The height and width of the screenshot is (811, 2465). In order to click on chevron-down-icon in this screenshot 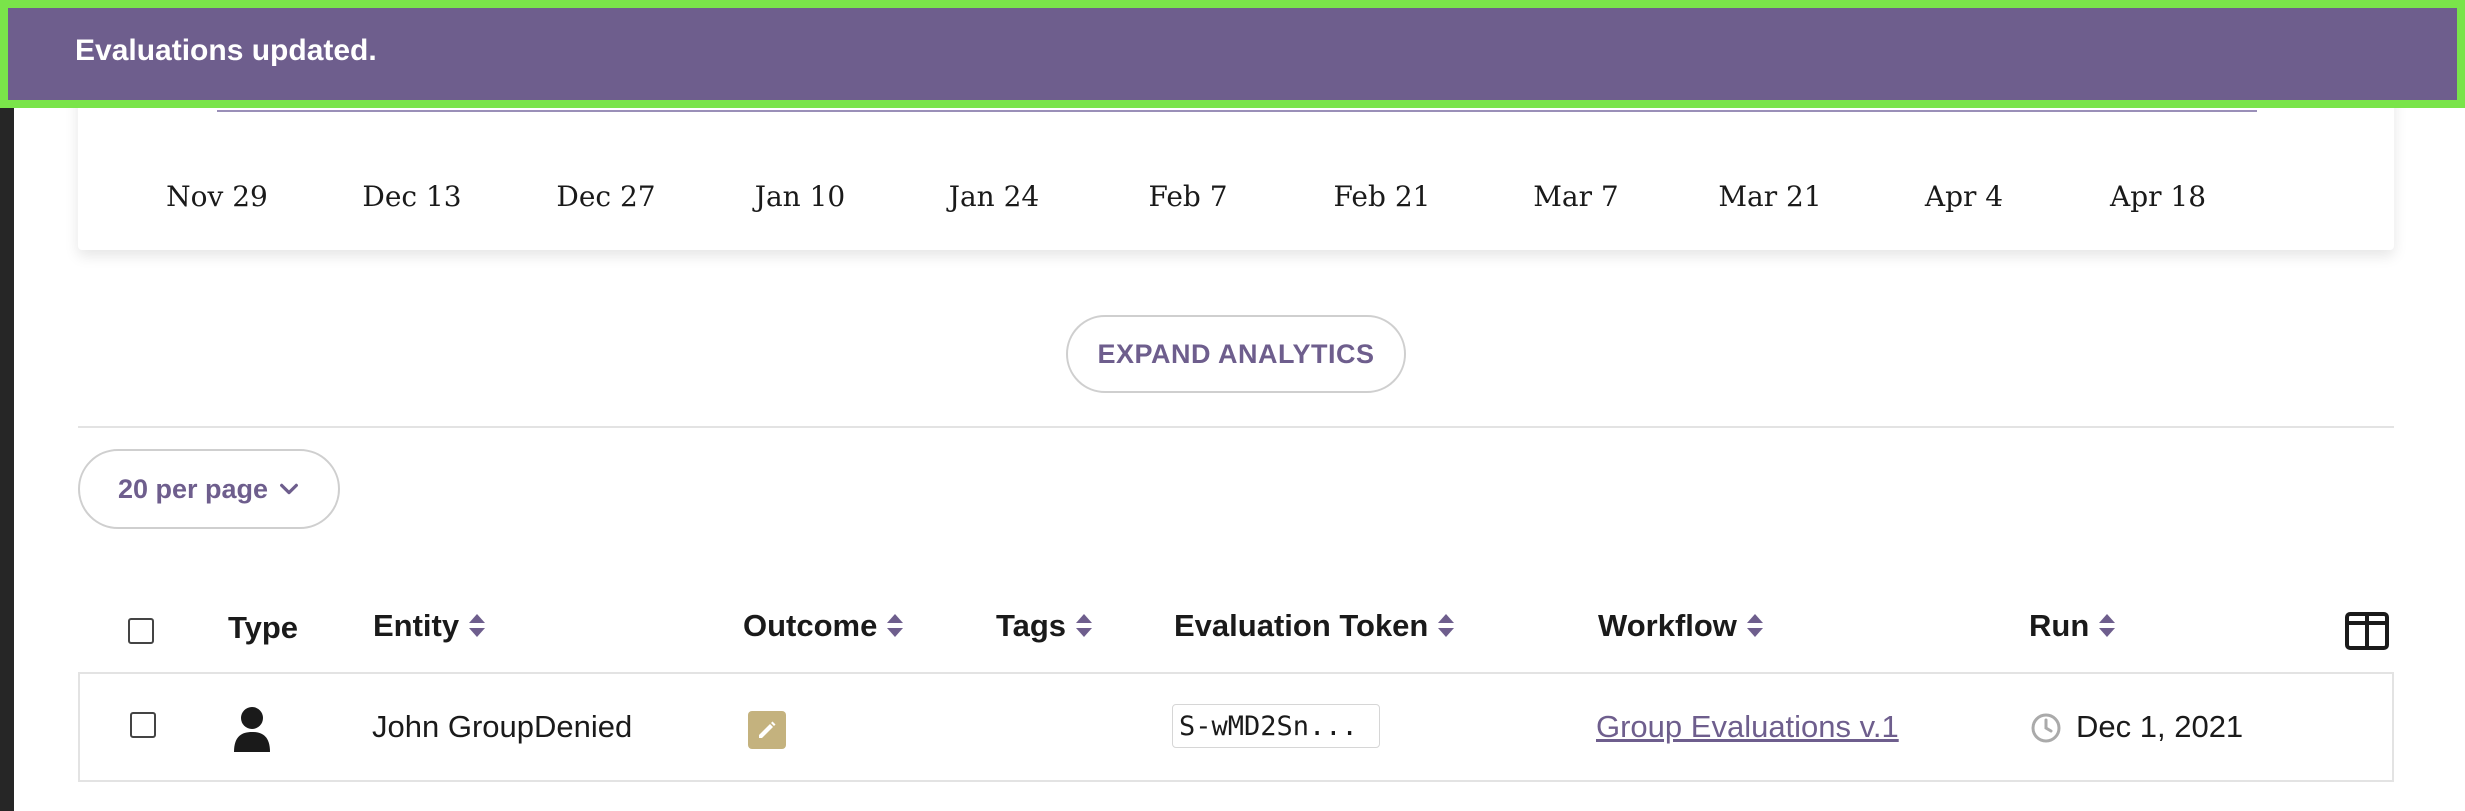, I will do `click(289, 489)`.